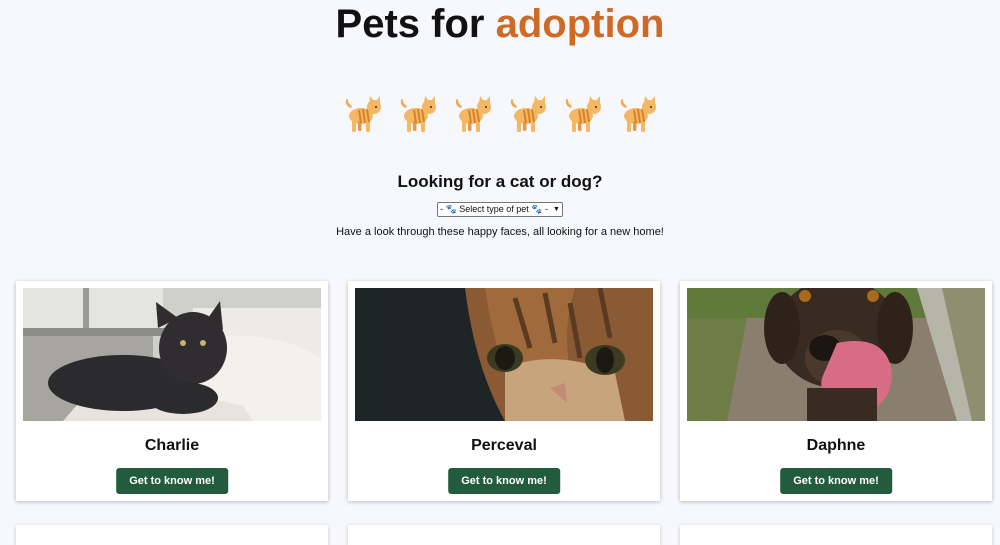 The width and height of the screenshot is (1000, 545). What do you see at coordinates (494, 209) in the screenshot?
I see `pet-type-select-value: - 🐾 Select type of pet 🐾 -` at bounding box center [494, 209].